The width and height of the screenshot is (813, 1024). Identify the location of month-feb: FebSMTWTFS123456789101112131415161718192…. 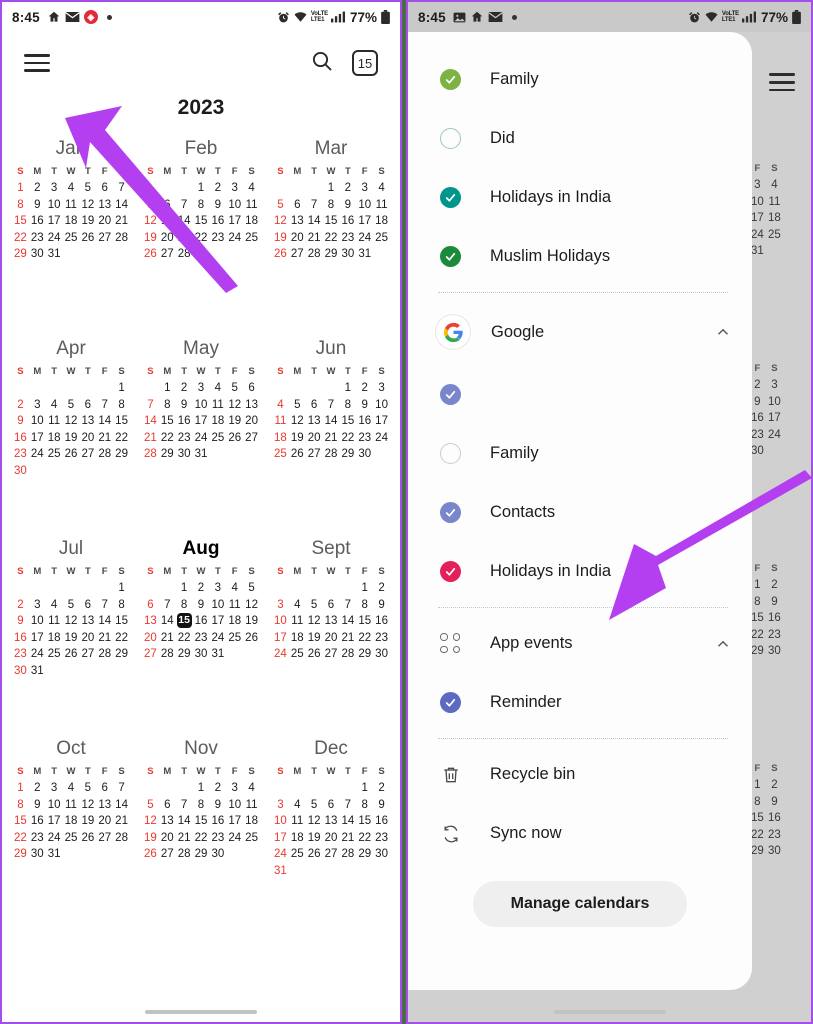
(201, 230).